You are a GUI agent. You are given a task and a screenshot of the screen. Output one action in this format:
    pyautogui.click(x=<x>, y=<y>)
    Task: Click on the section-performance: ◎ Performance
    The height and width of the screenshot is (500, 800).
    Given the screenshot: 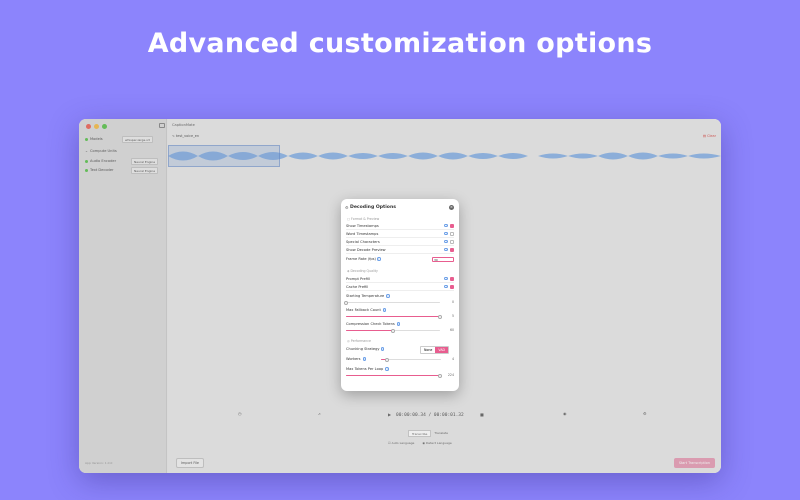 What is the action you would take?
    pyautogui.click(x=359, y=341)
    